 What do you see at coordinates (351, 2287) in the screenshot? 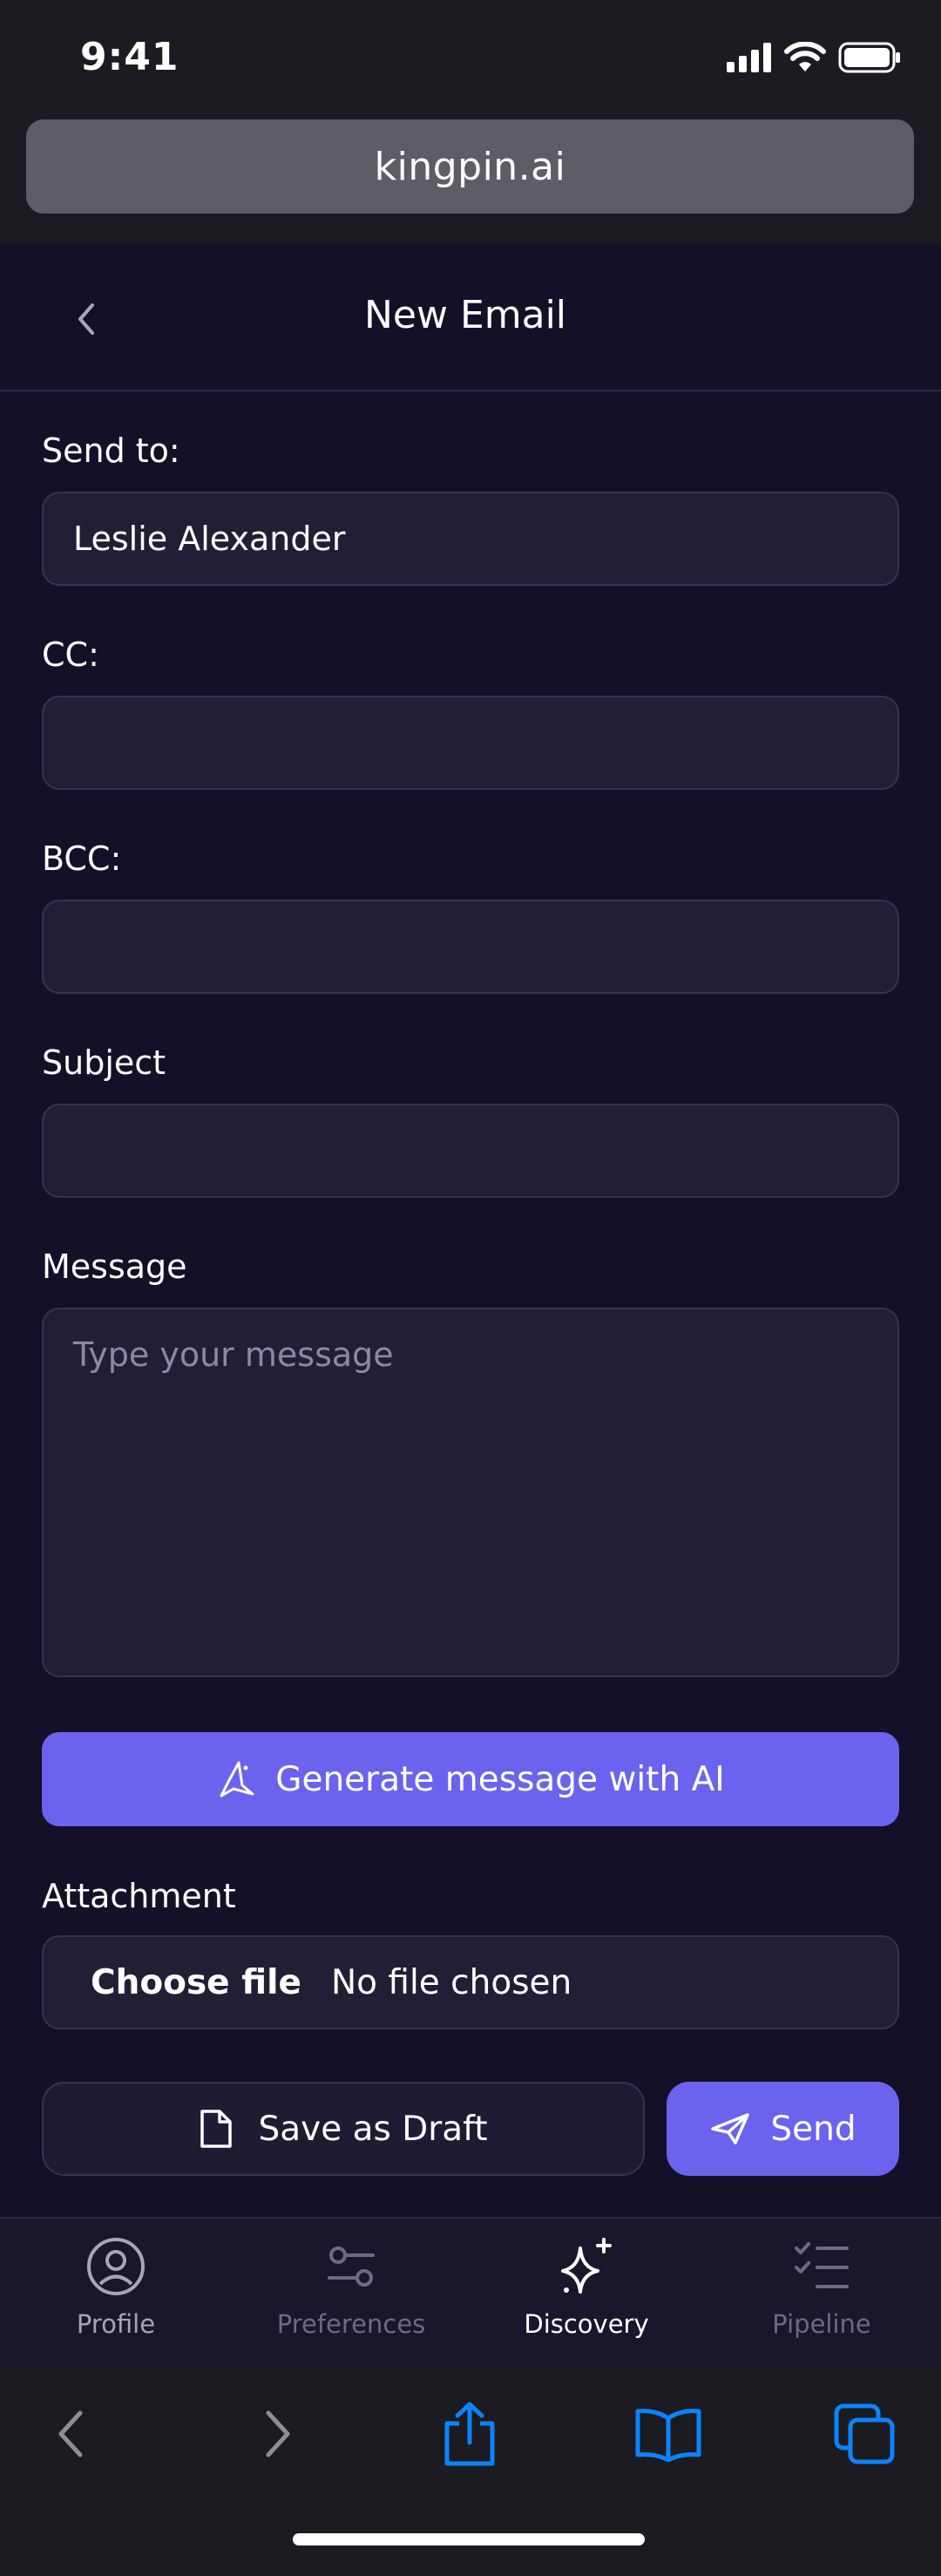
I see `tab-preferences: Preferences` at bounding box center [351, 2287].